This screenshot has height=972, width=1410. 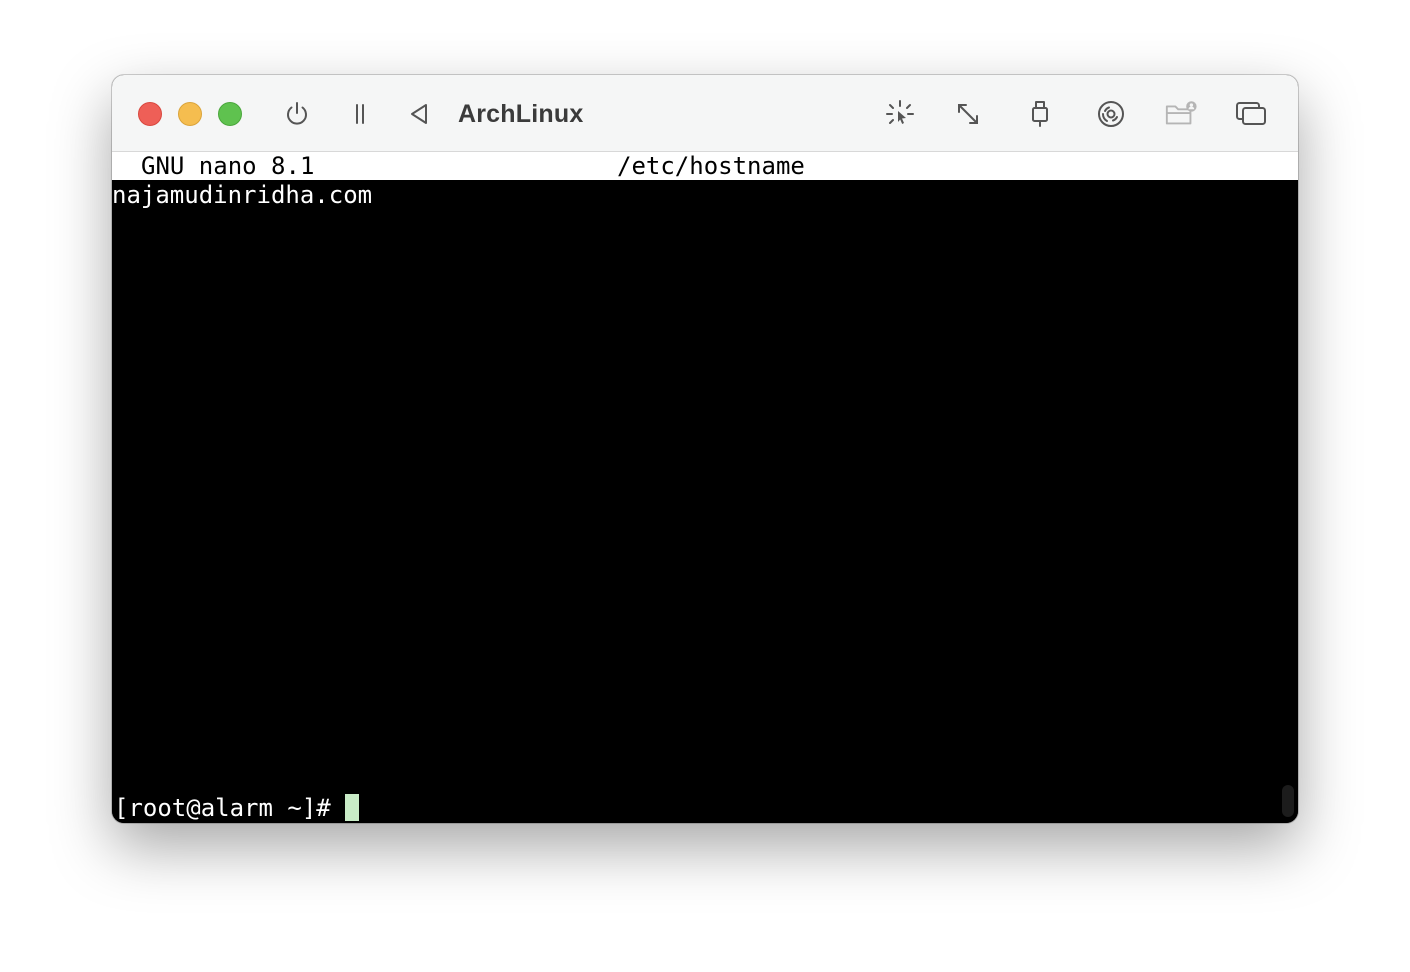 What do you see at coordinates (711, 166) in the screenshot?
I see `nano-filename: /etc/hostname` at bounding box center [711, 166].